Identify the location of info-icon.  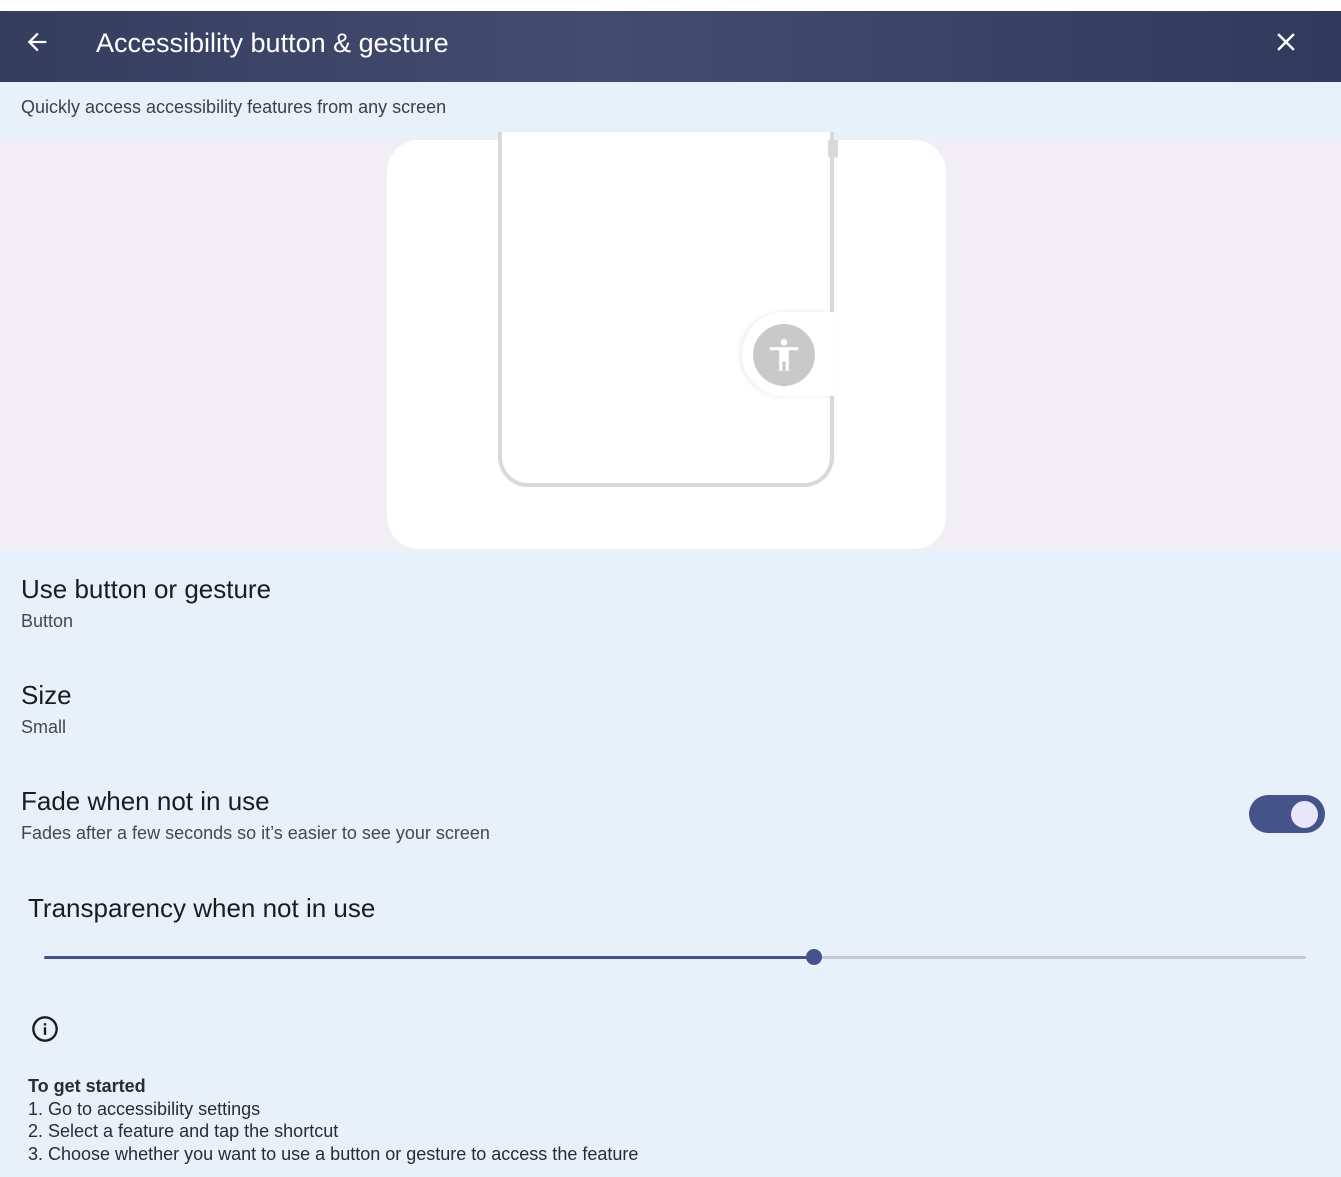
(45, 1029).